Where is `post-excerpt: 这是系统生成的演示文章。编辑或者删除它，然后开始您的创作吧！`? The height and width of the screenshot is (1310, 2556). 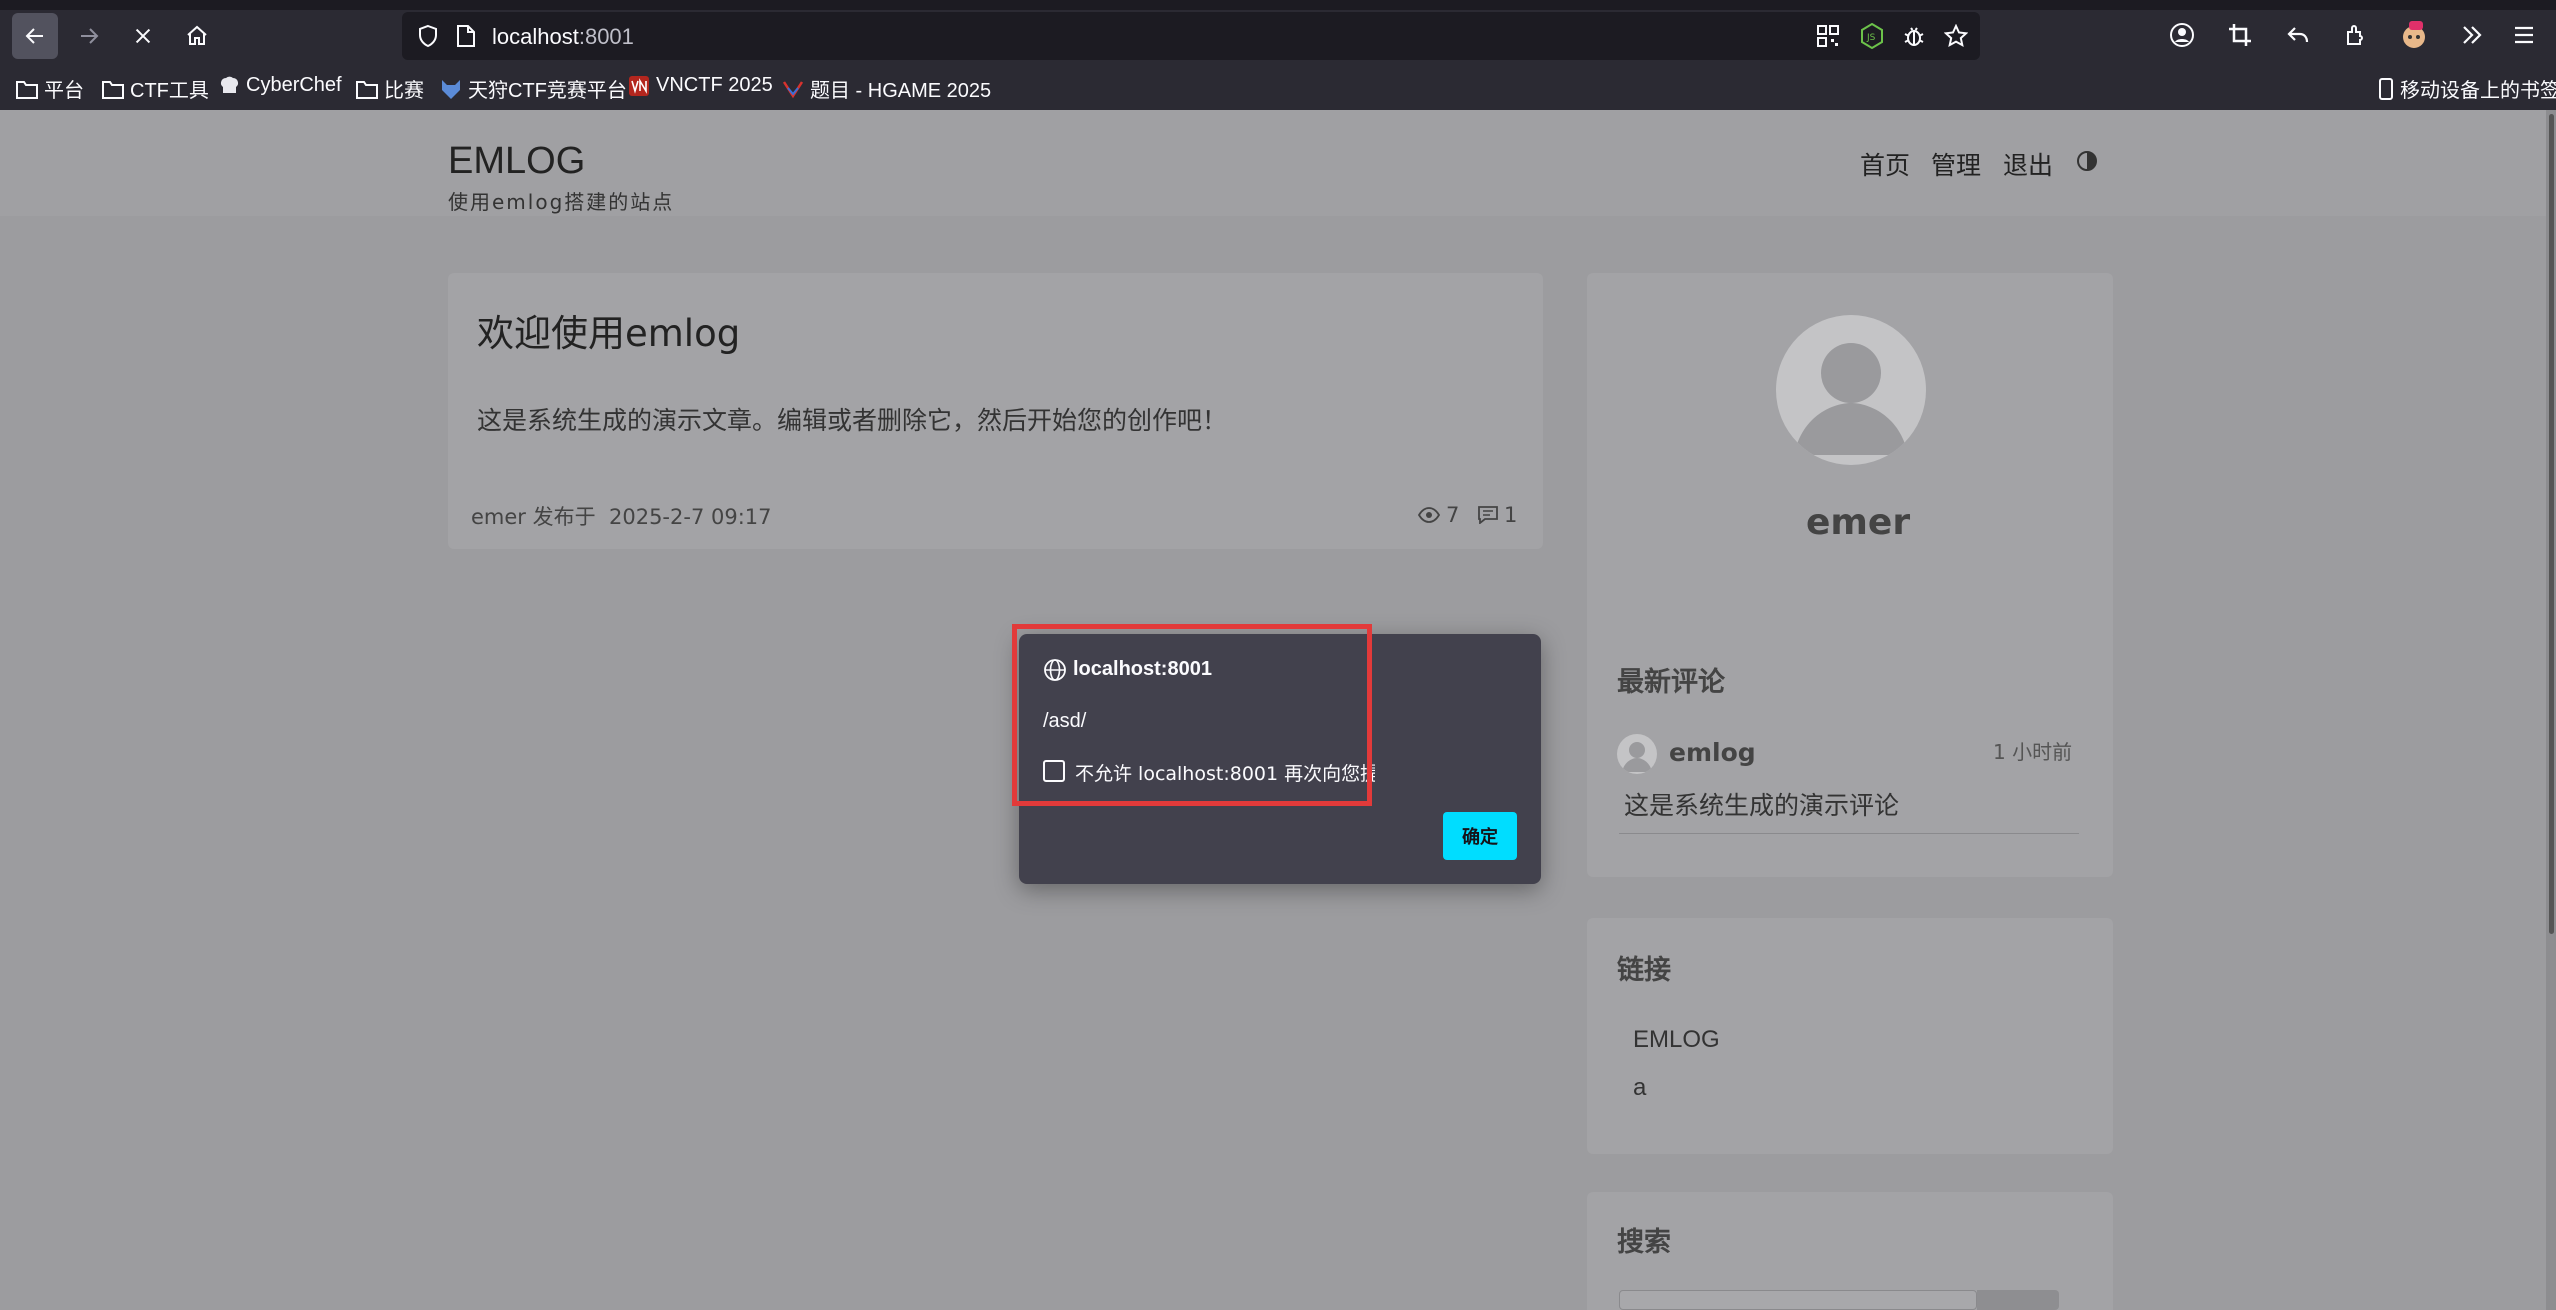
post-excerpt: 这是系统生成的演示文章。编辑或者删除它，然后开始您的创作吧！ is located at coordinates (852, 420).